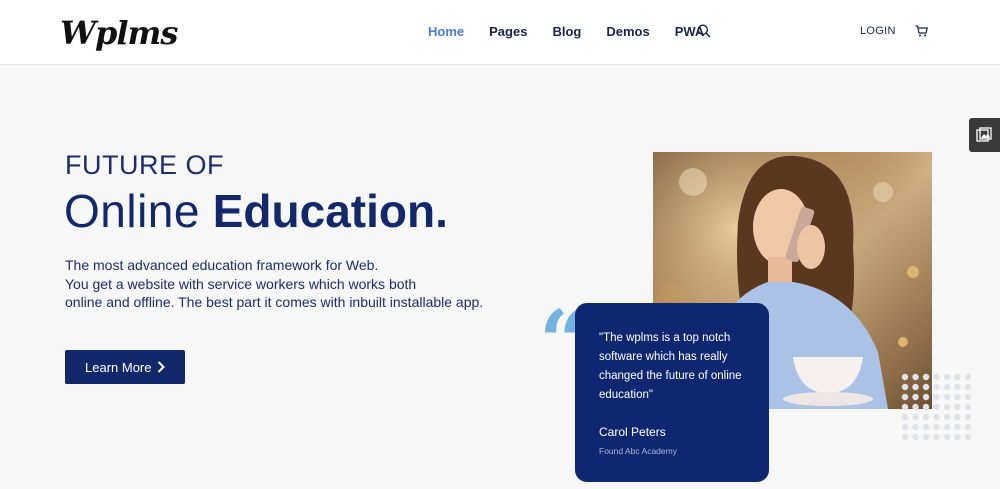 The width and height of the screenshot is (1000, 489). I want to click on testimonial-author: Carol Peters, so click(632, 432).